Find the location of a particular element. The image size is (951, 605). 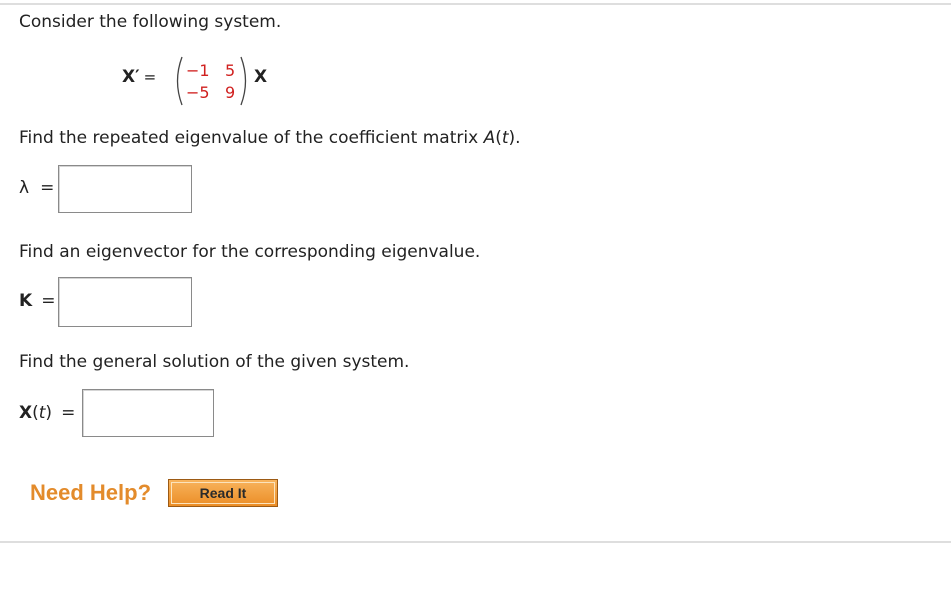

general-solution-input is located at coordinates (148, 413).